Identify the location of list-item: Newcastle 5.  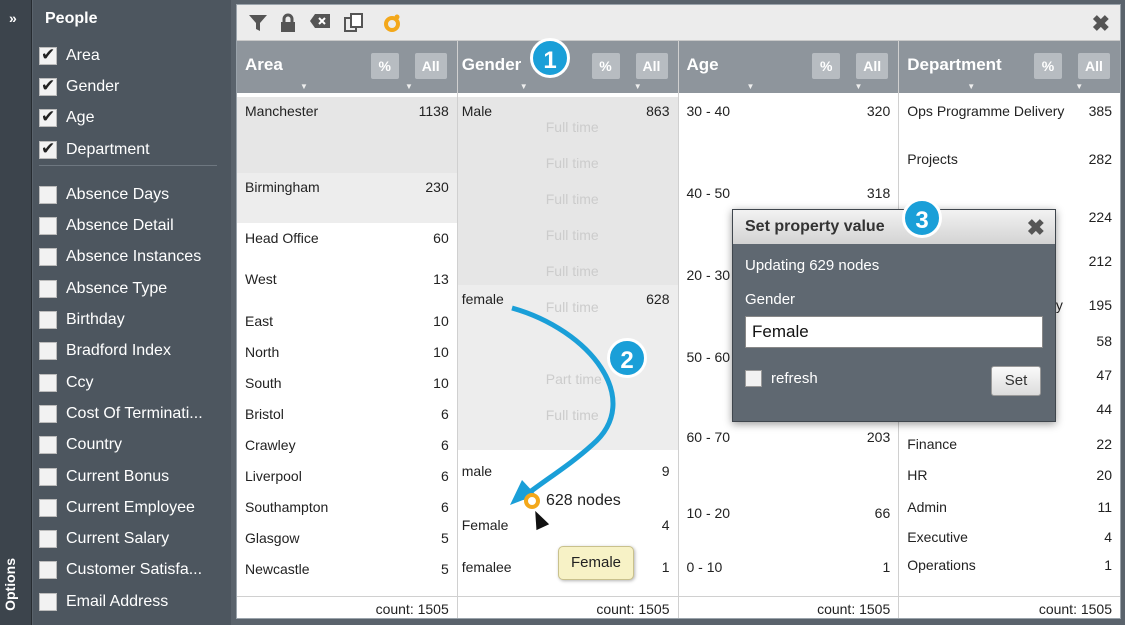
(347, 570).